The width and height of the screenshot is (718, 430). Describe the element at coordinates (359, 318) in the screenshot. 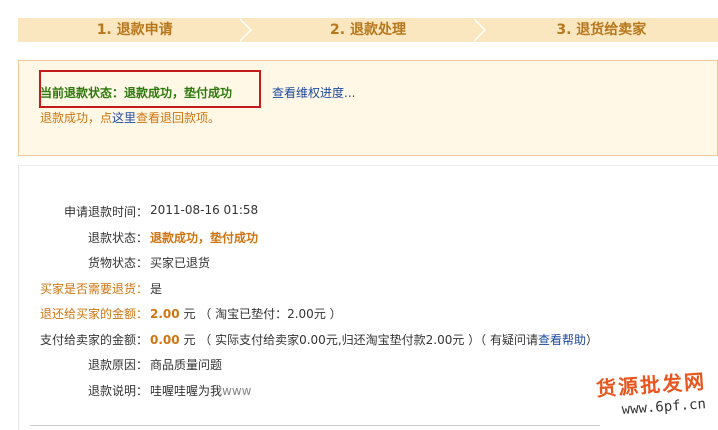

I see `detail-row-refund-amount: 退还给买家的金额： 2.00 元 （ 淘宝已垫付：2.00元 ）` at that location.